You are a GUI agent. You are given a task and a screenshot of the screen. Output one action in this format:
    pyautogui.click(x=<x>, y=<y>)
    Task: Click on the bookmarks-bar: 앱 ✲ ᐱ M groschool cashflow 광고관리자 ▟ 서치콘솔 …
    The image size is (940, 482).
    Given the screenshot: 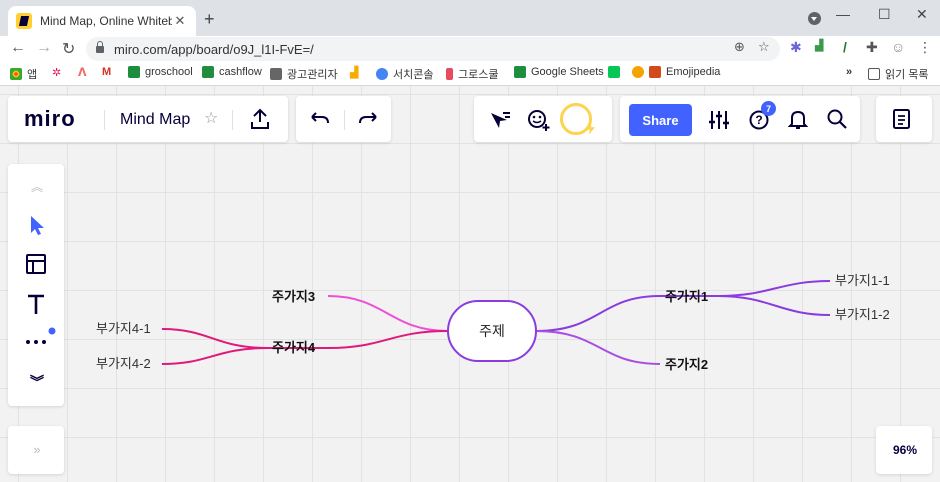 What is the action you would take?
    pyautogui.click(x=470, y=74)
    